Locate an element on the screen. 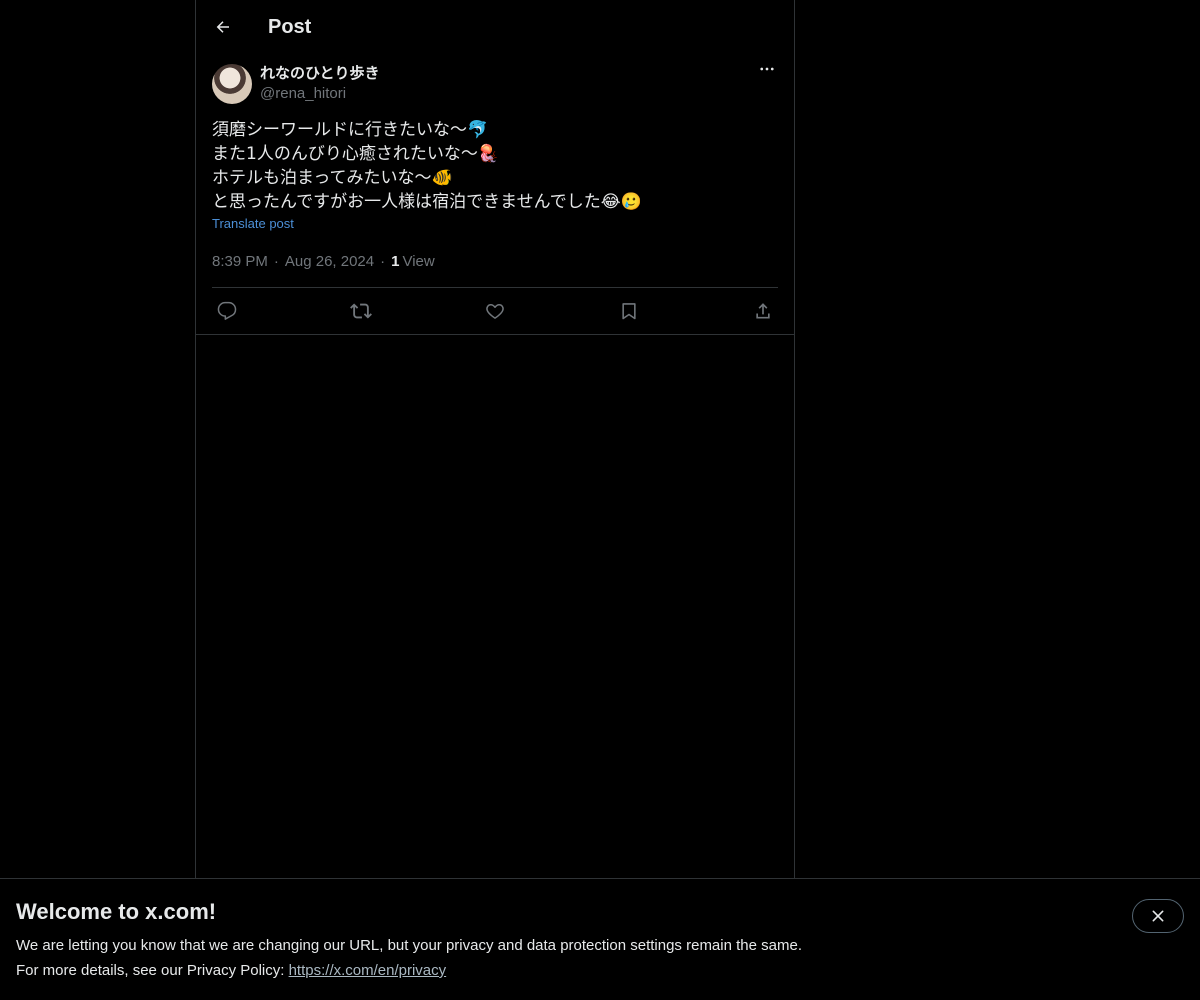 Image resolution: width=1200 pixels, height=1000 pixels. post-text-line: と思ったんですがお一人様は宿泊できませんでした😂🥲 is located at coordinates (427, 202).